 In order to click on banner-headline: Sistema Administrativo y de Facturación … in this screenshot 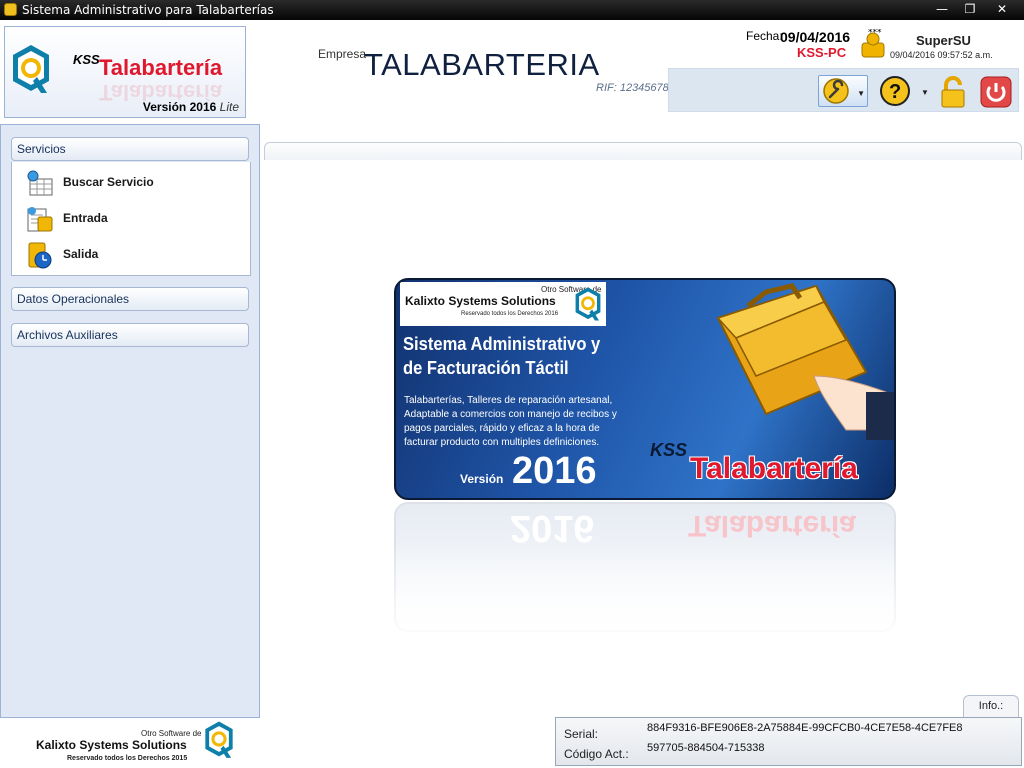, I will do `click(502, 356)`.